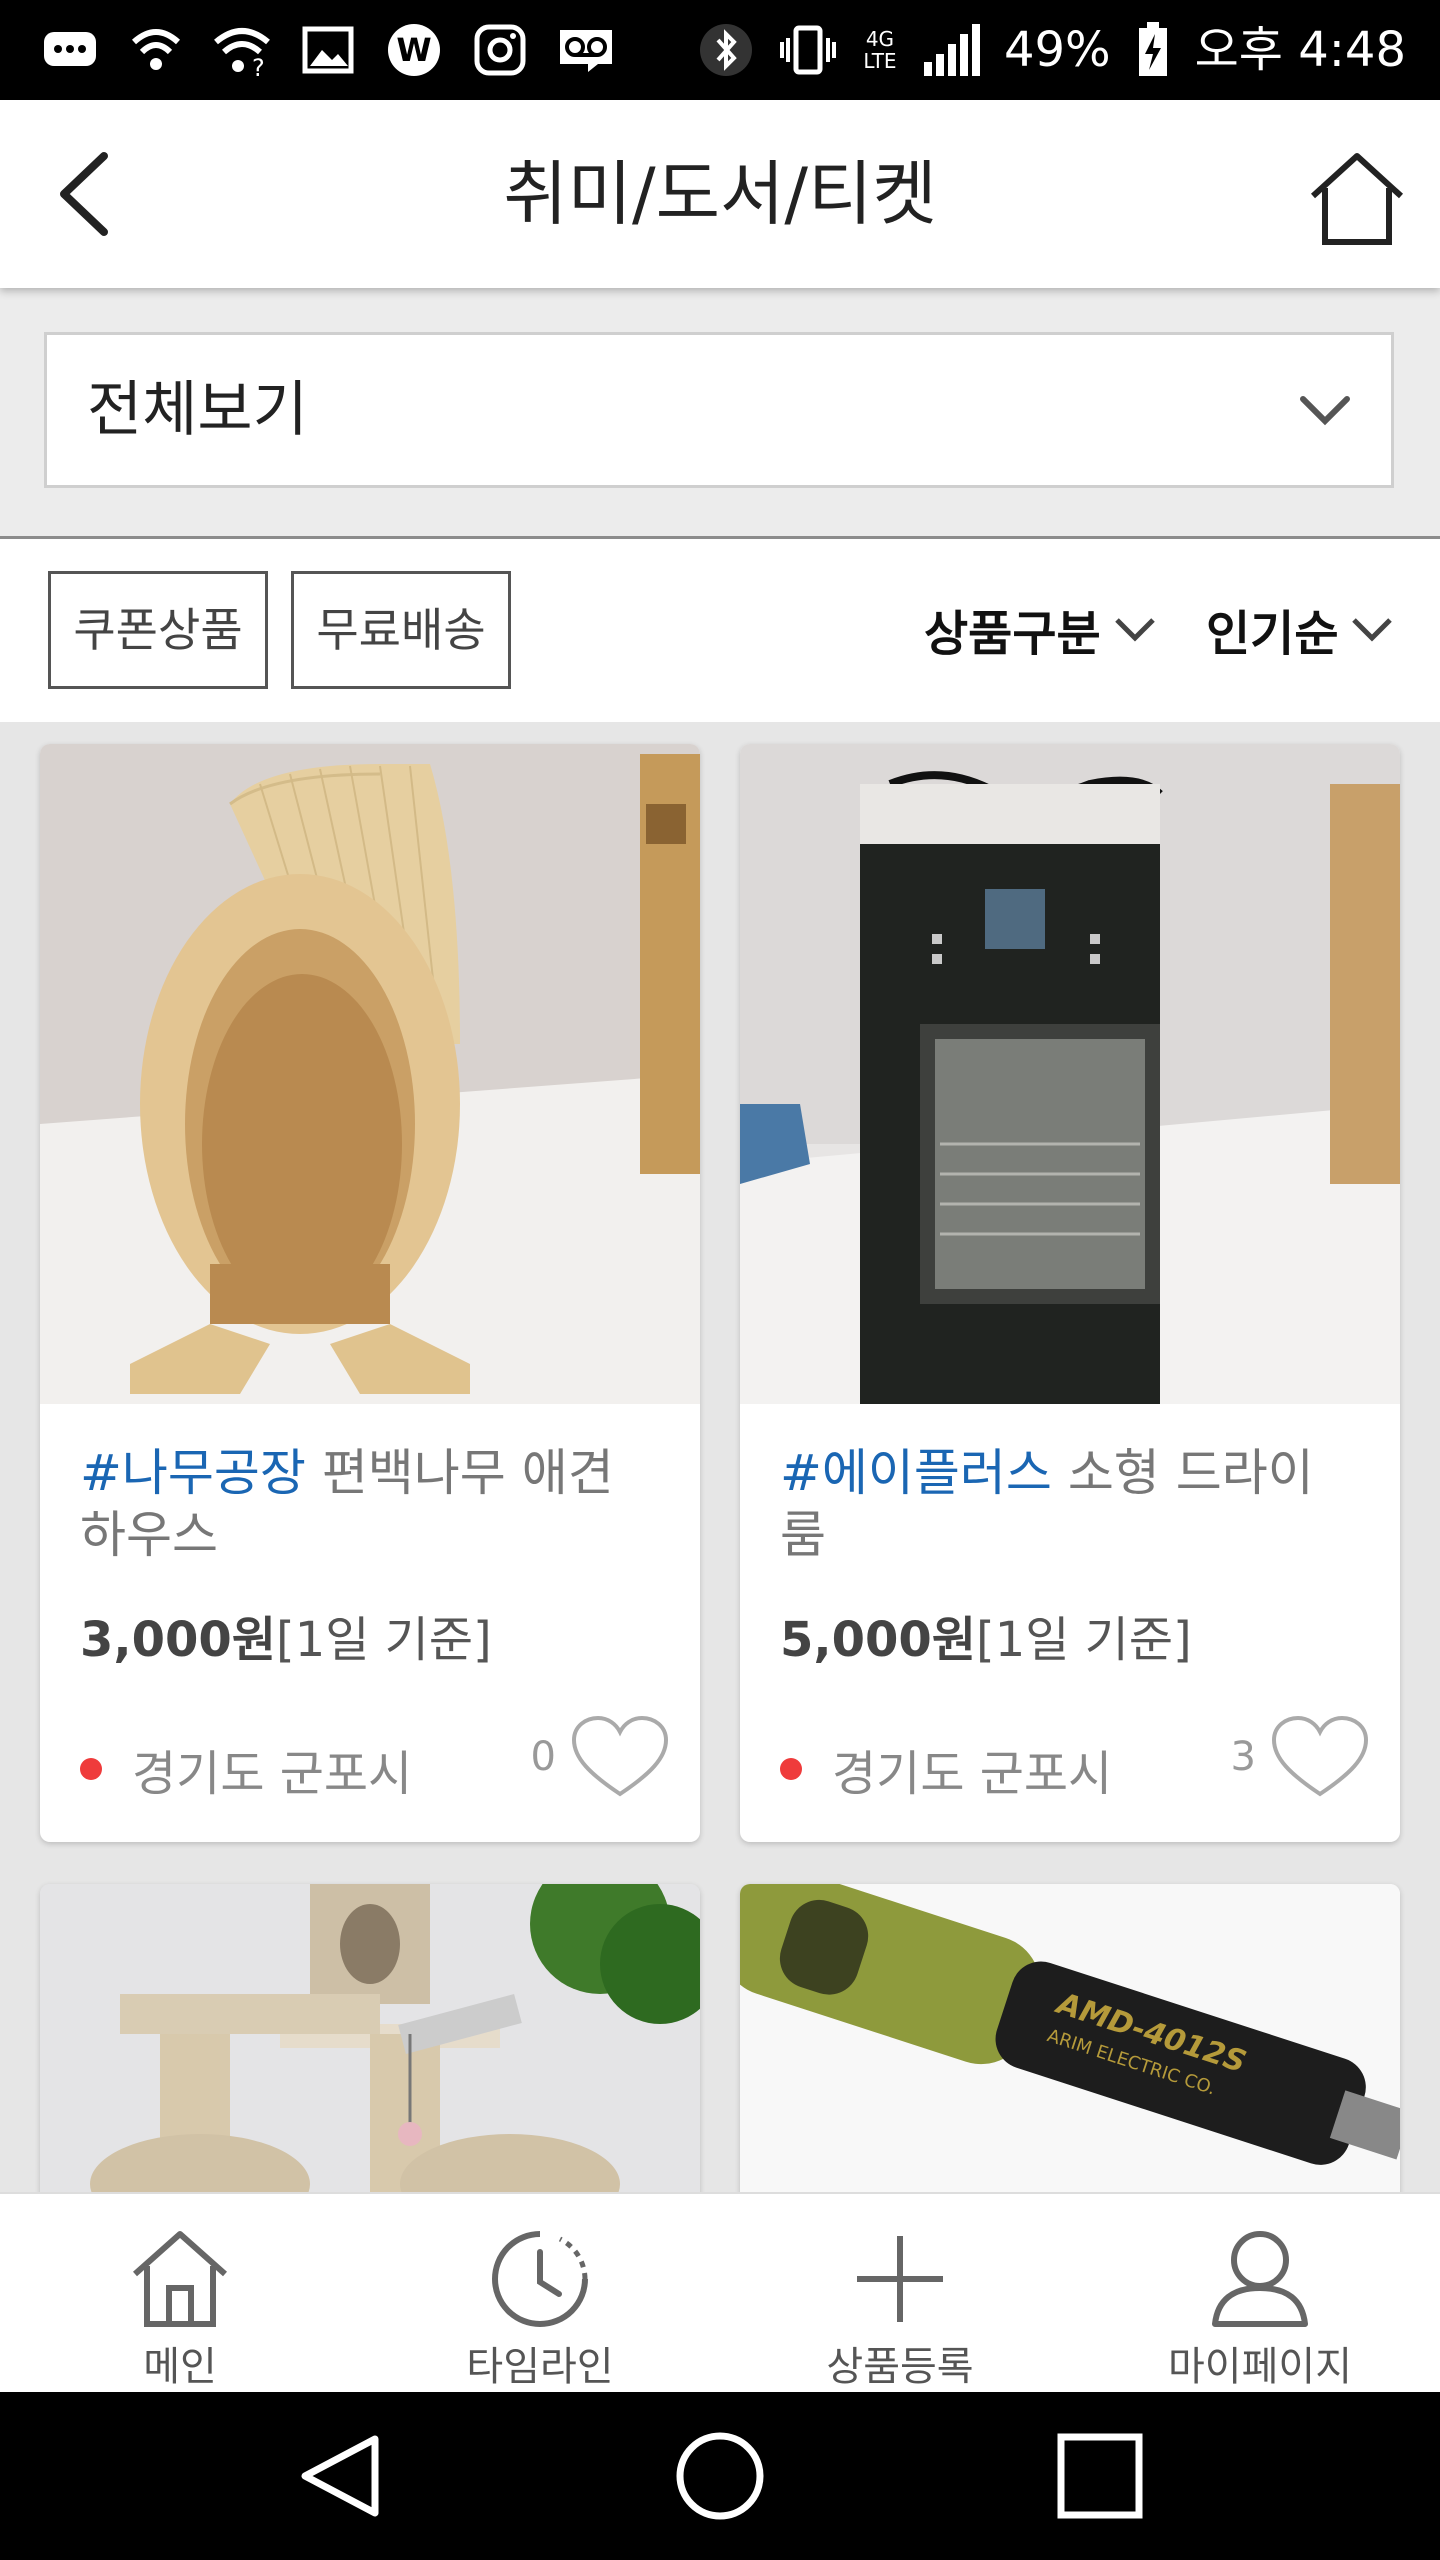  Describe the element at coordinates (156, 50) in the screenshot. I see `wifi-calling-icon` at that location.